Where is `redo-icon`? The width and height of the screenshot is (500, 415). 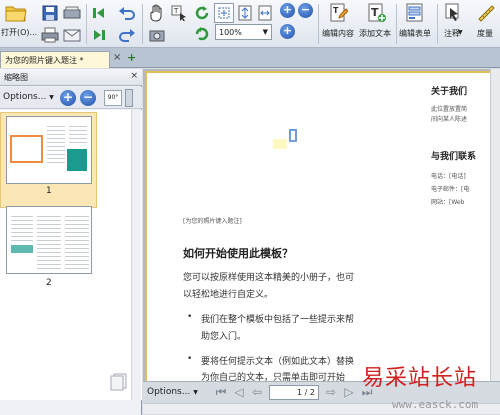
redo-icon is located at coordinates (127, 35).